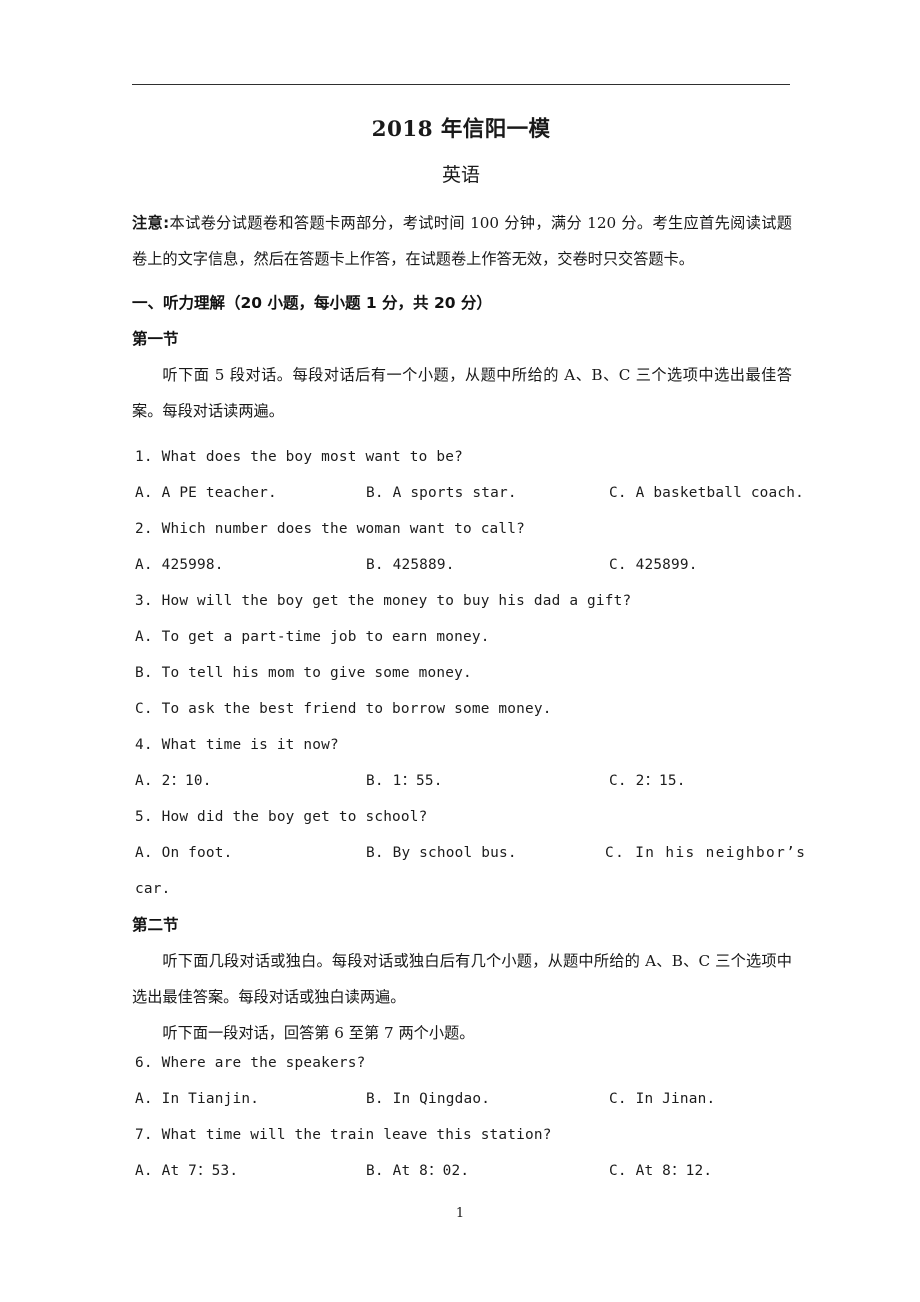 This screenshot has height=1302, width=920. Describe the element at coordinates (461, 129) in the screenshot. I see `page-title: 2018 年信阳一模` at that location.